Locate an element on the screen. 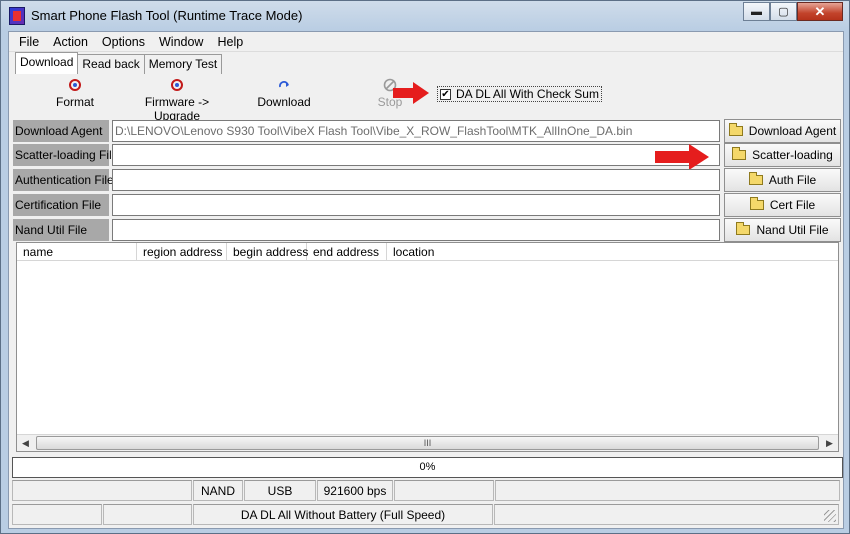 The height and width of the screenshot is (534, 850). toolbar: Format Firmware -> Upgrade Download Stop is located at coordinates (426, 99).